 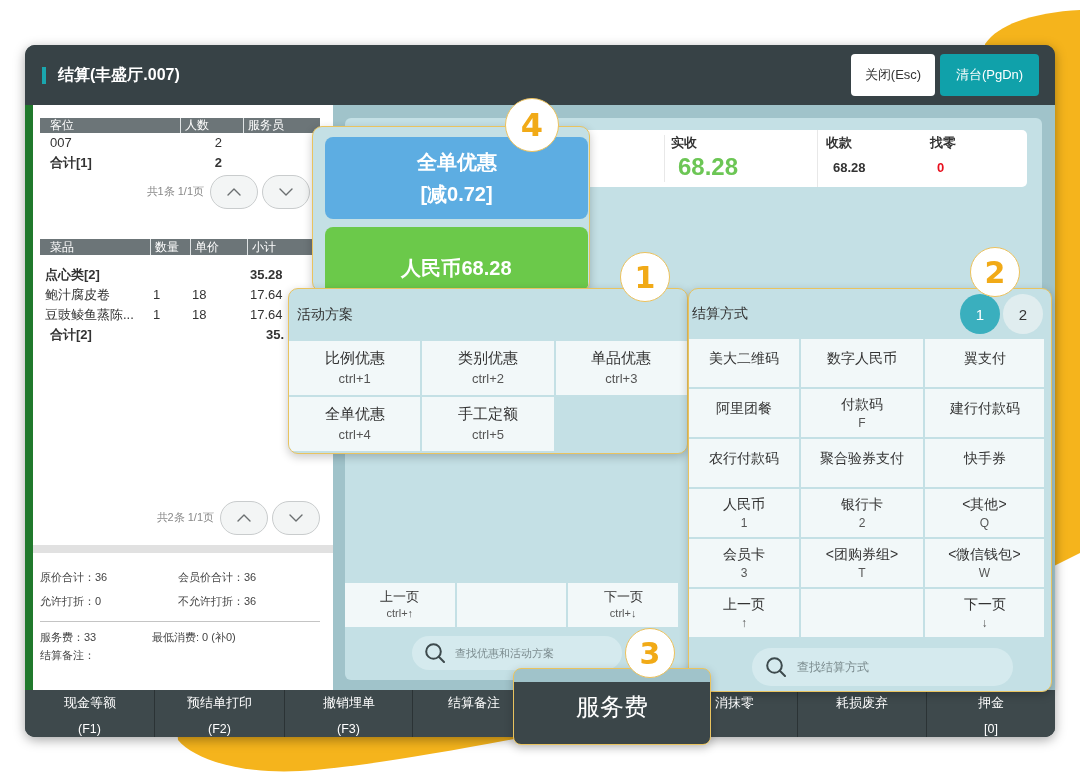 I want to click on column-header: 客位, so click(x=62, y=125).